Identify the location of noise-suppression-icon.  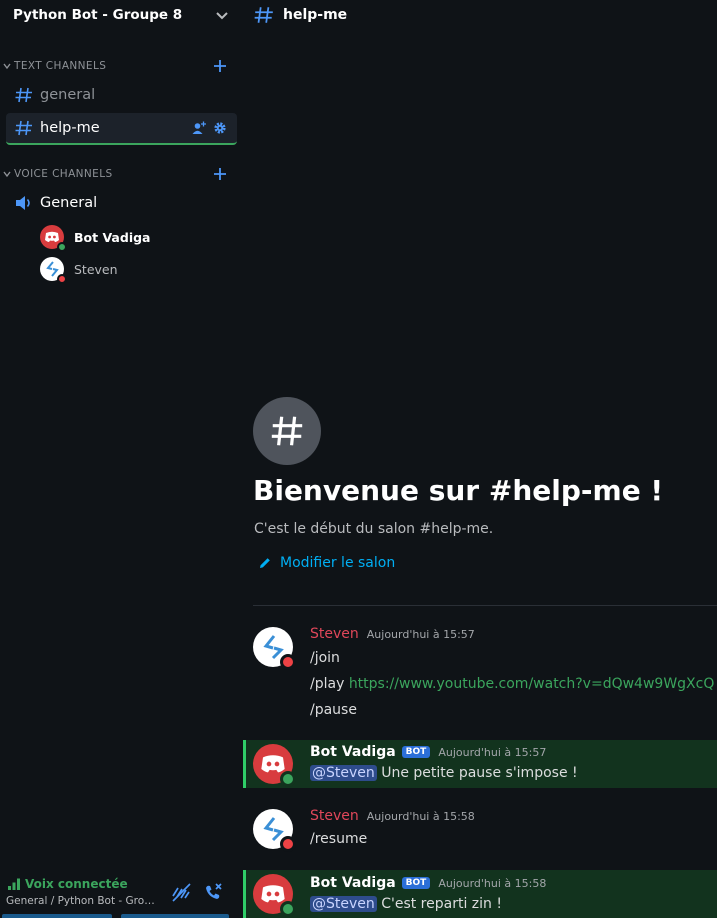
(181, 892).